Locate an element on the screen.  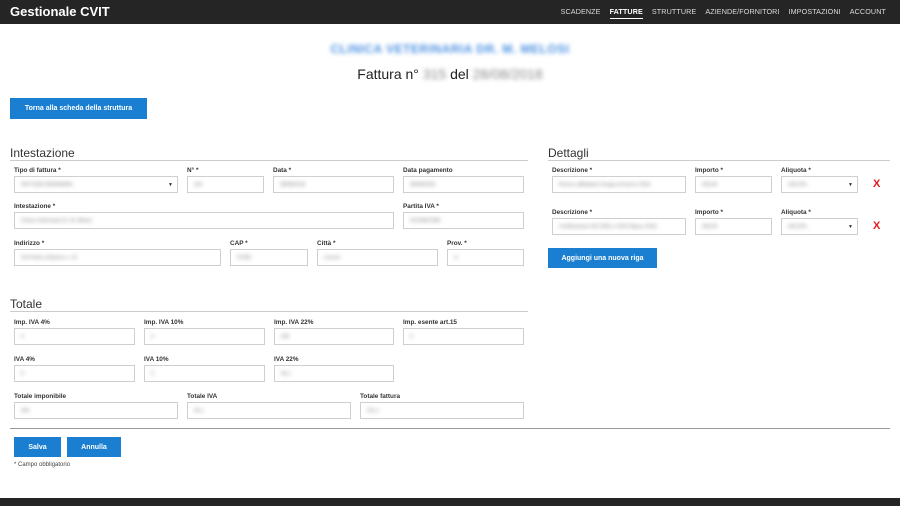
iva-4-value: 0 is located at coordinates (22, 374).